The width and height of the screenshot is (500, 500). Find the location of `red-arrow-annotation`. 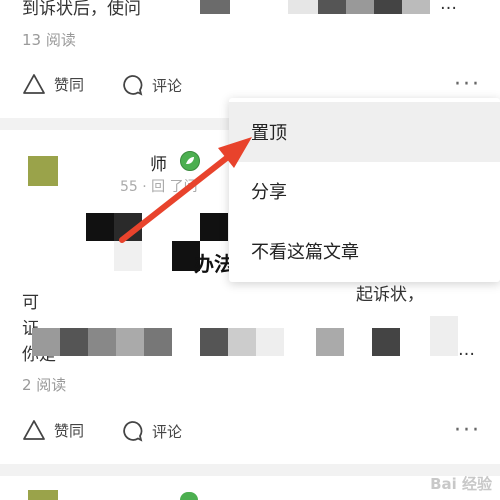

red-arrow-annotation is located at coordinates (185, 190).